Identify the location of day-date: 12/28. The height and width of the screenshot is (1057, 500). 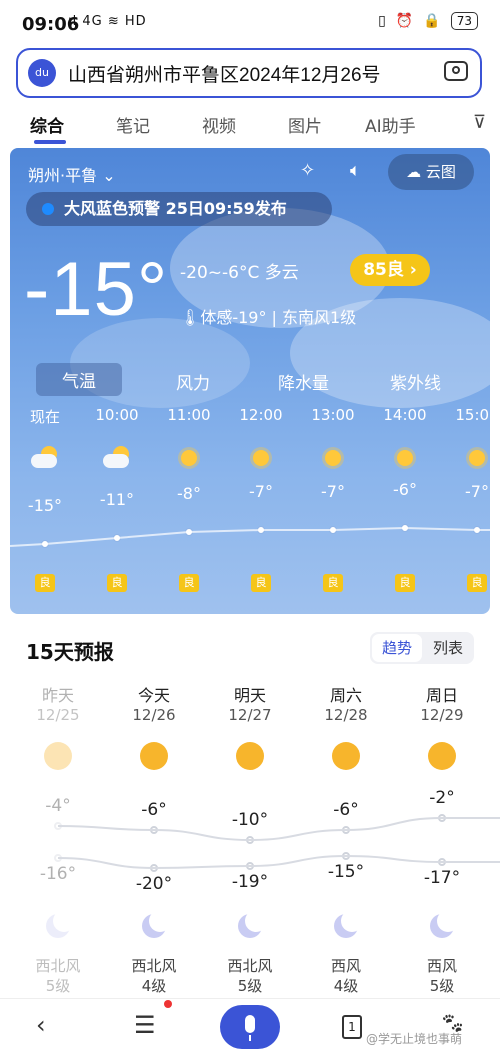
(346, 715).